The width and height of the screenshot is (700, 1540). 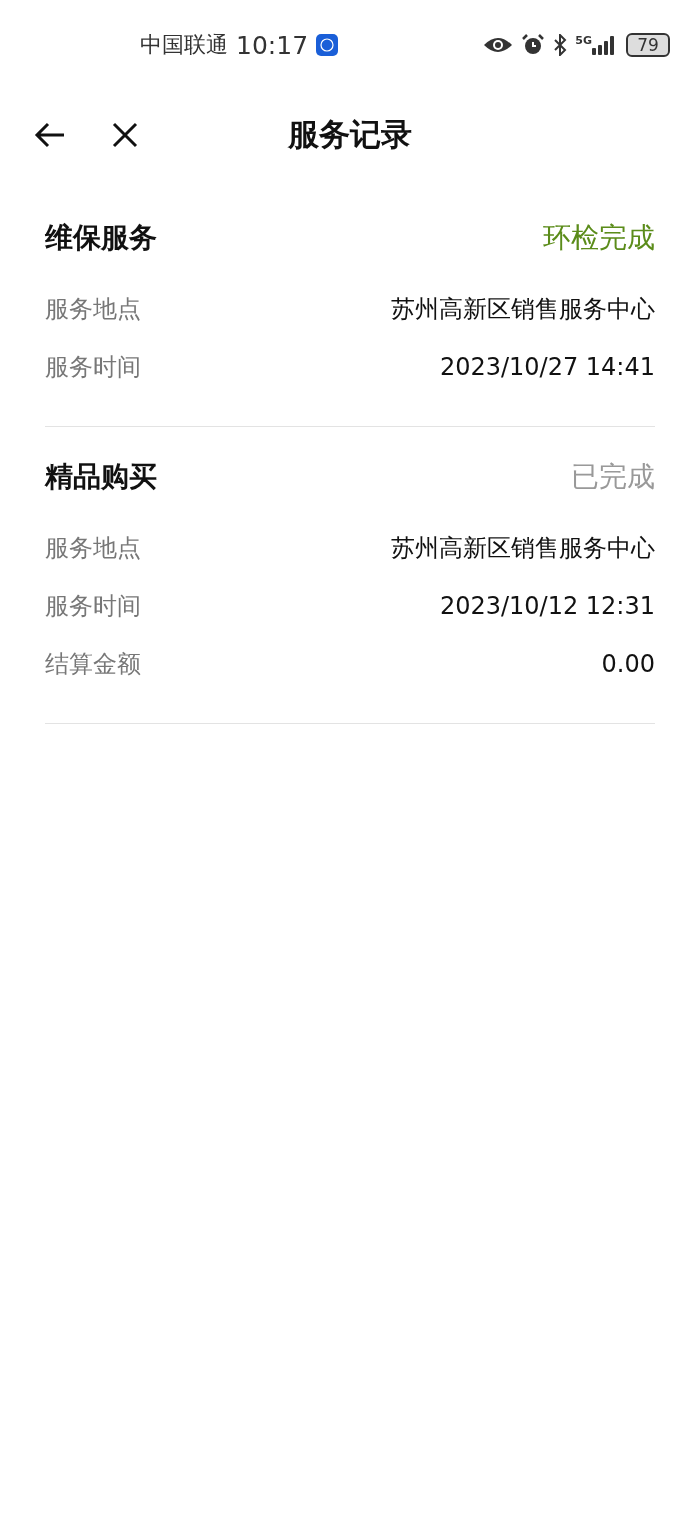 What do you see at coordinates (583, 40) in the screenshot?
I see `network-type: 5G` at bounding box center [583, 40].